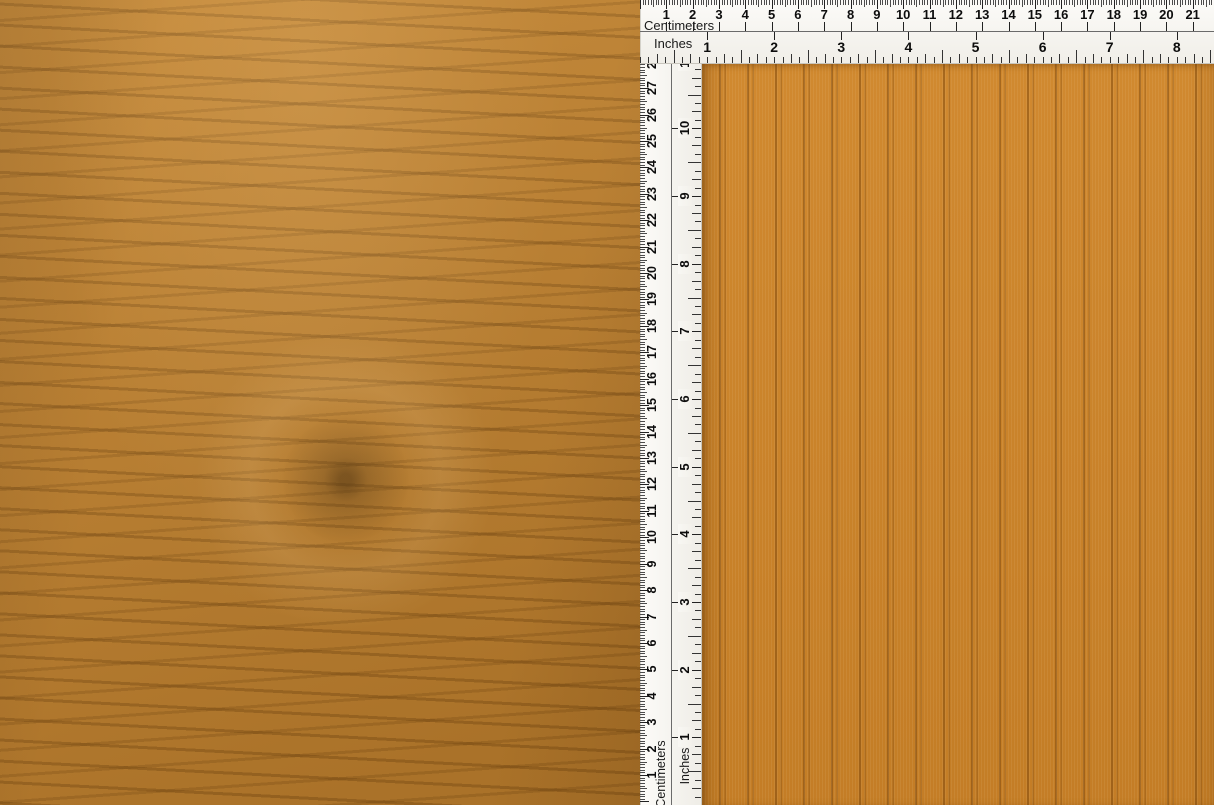 The image size is (1214, 805). What do you see at coordinates (652, 167) in the screenshot?
I see `cm-number rot: 24` at bounding box center [652, 167].